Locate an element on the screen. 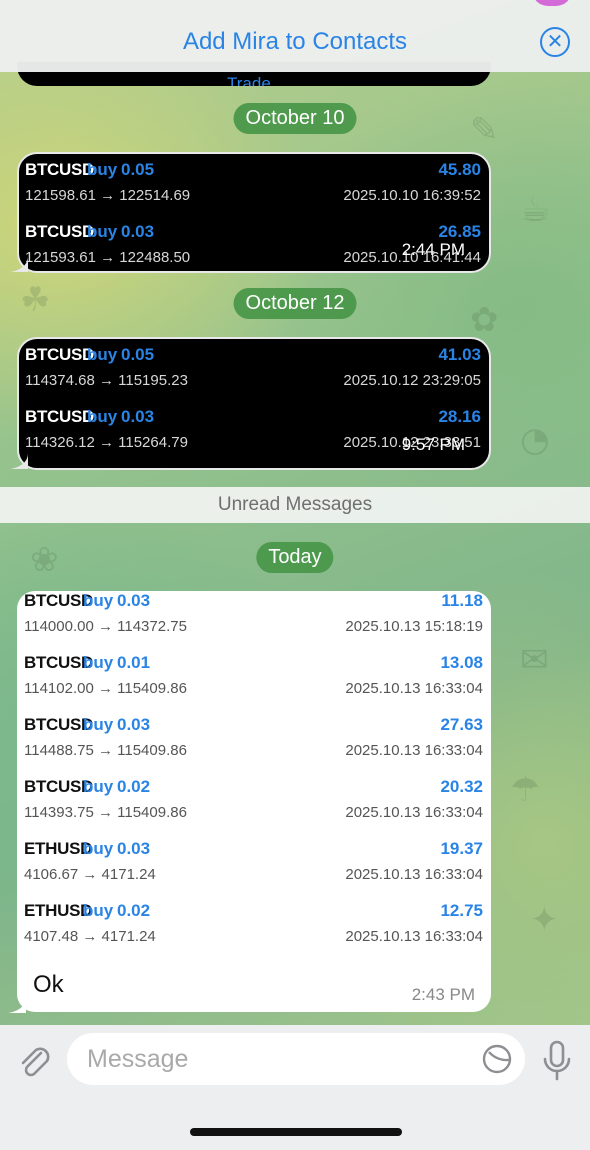 This screenshot has width=590, height=1150. trade-profit: 11.18 is located at coordinates (462, 600).